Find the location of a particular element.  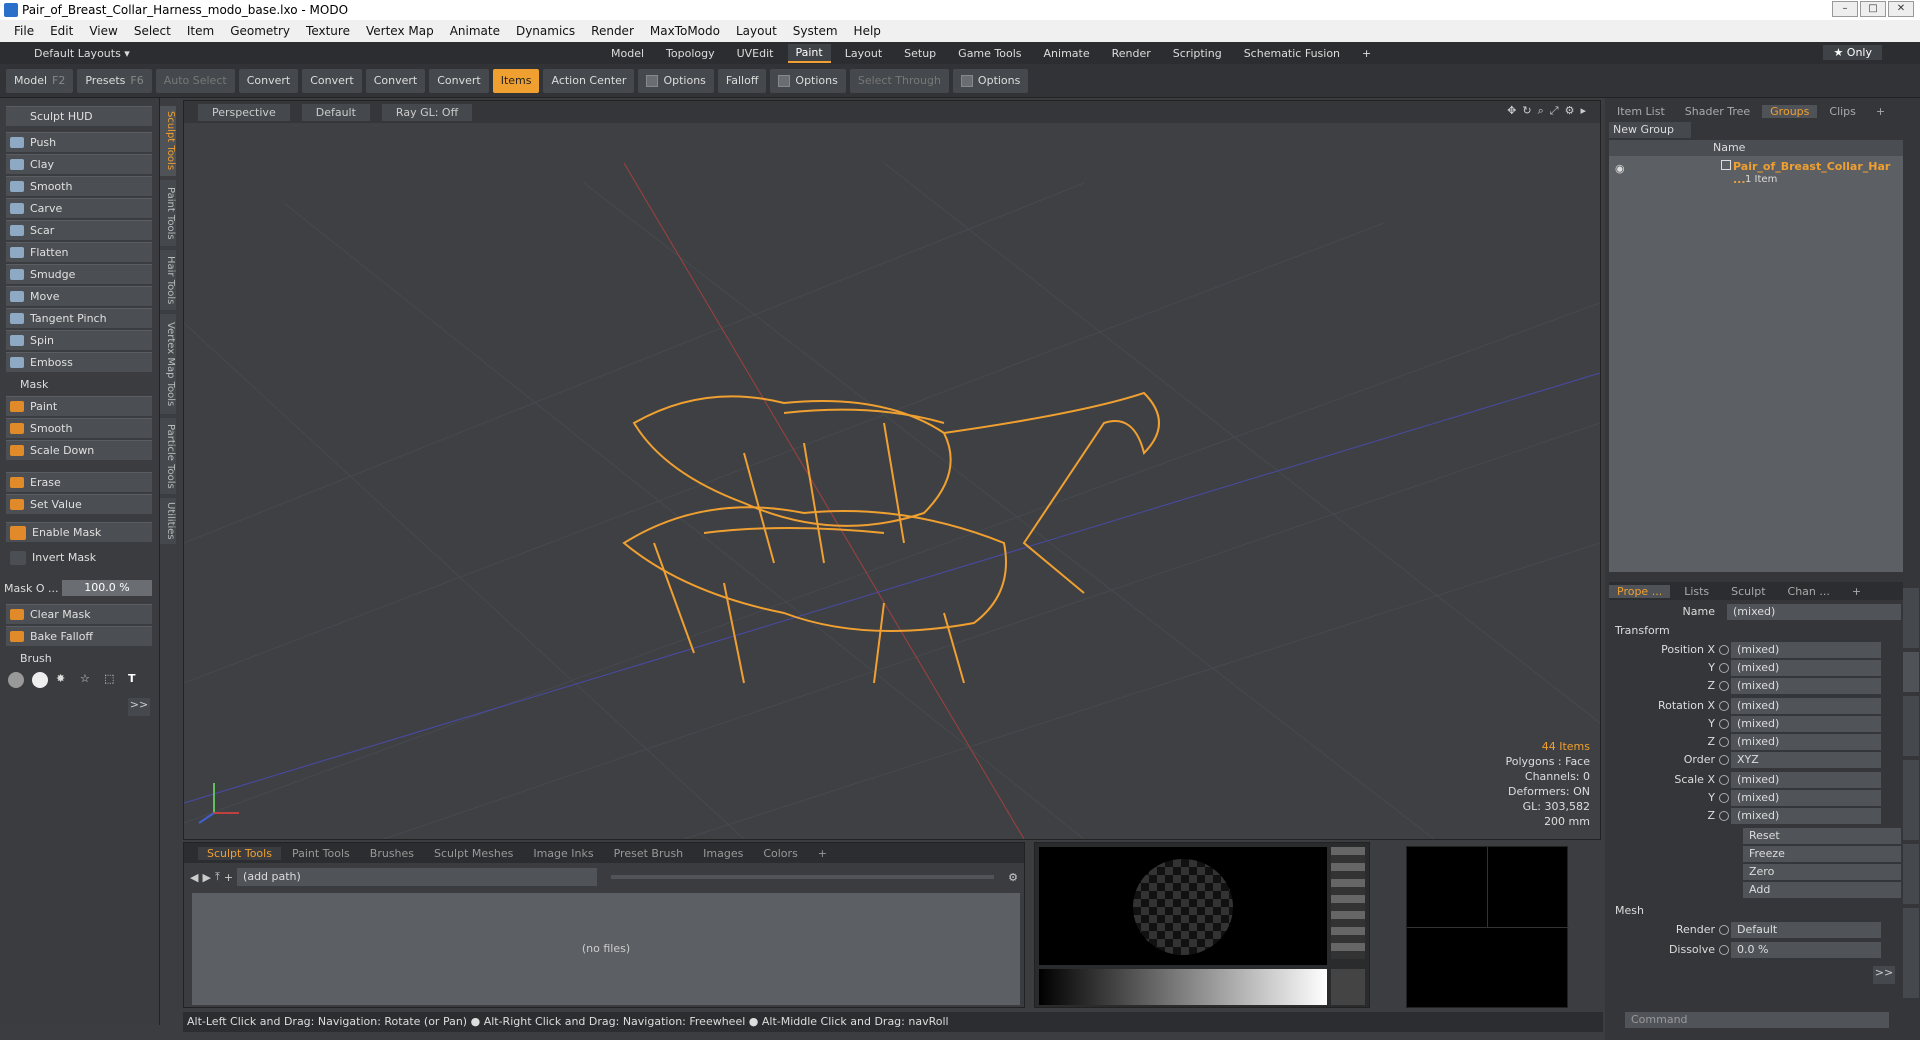

dissolve-field: 0.0 % is located at coordinates (1806, 950).